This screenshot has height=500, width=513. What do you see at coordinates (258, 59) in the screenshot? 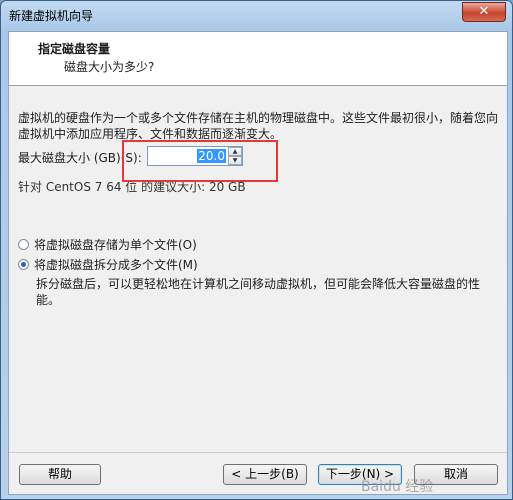
I see `wizard-header: 指定磁盘容量 磁盘大小为多少?` at bounding box center [258, 59].